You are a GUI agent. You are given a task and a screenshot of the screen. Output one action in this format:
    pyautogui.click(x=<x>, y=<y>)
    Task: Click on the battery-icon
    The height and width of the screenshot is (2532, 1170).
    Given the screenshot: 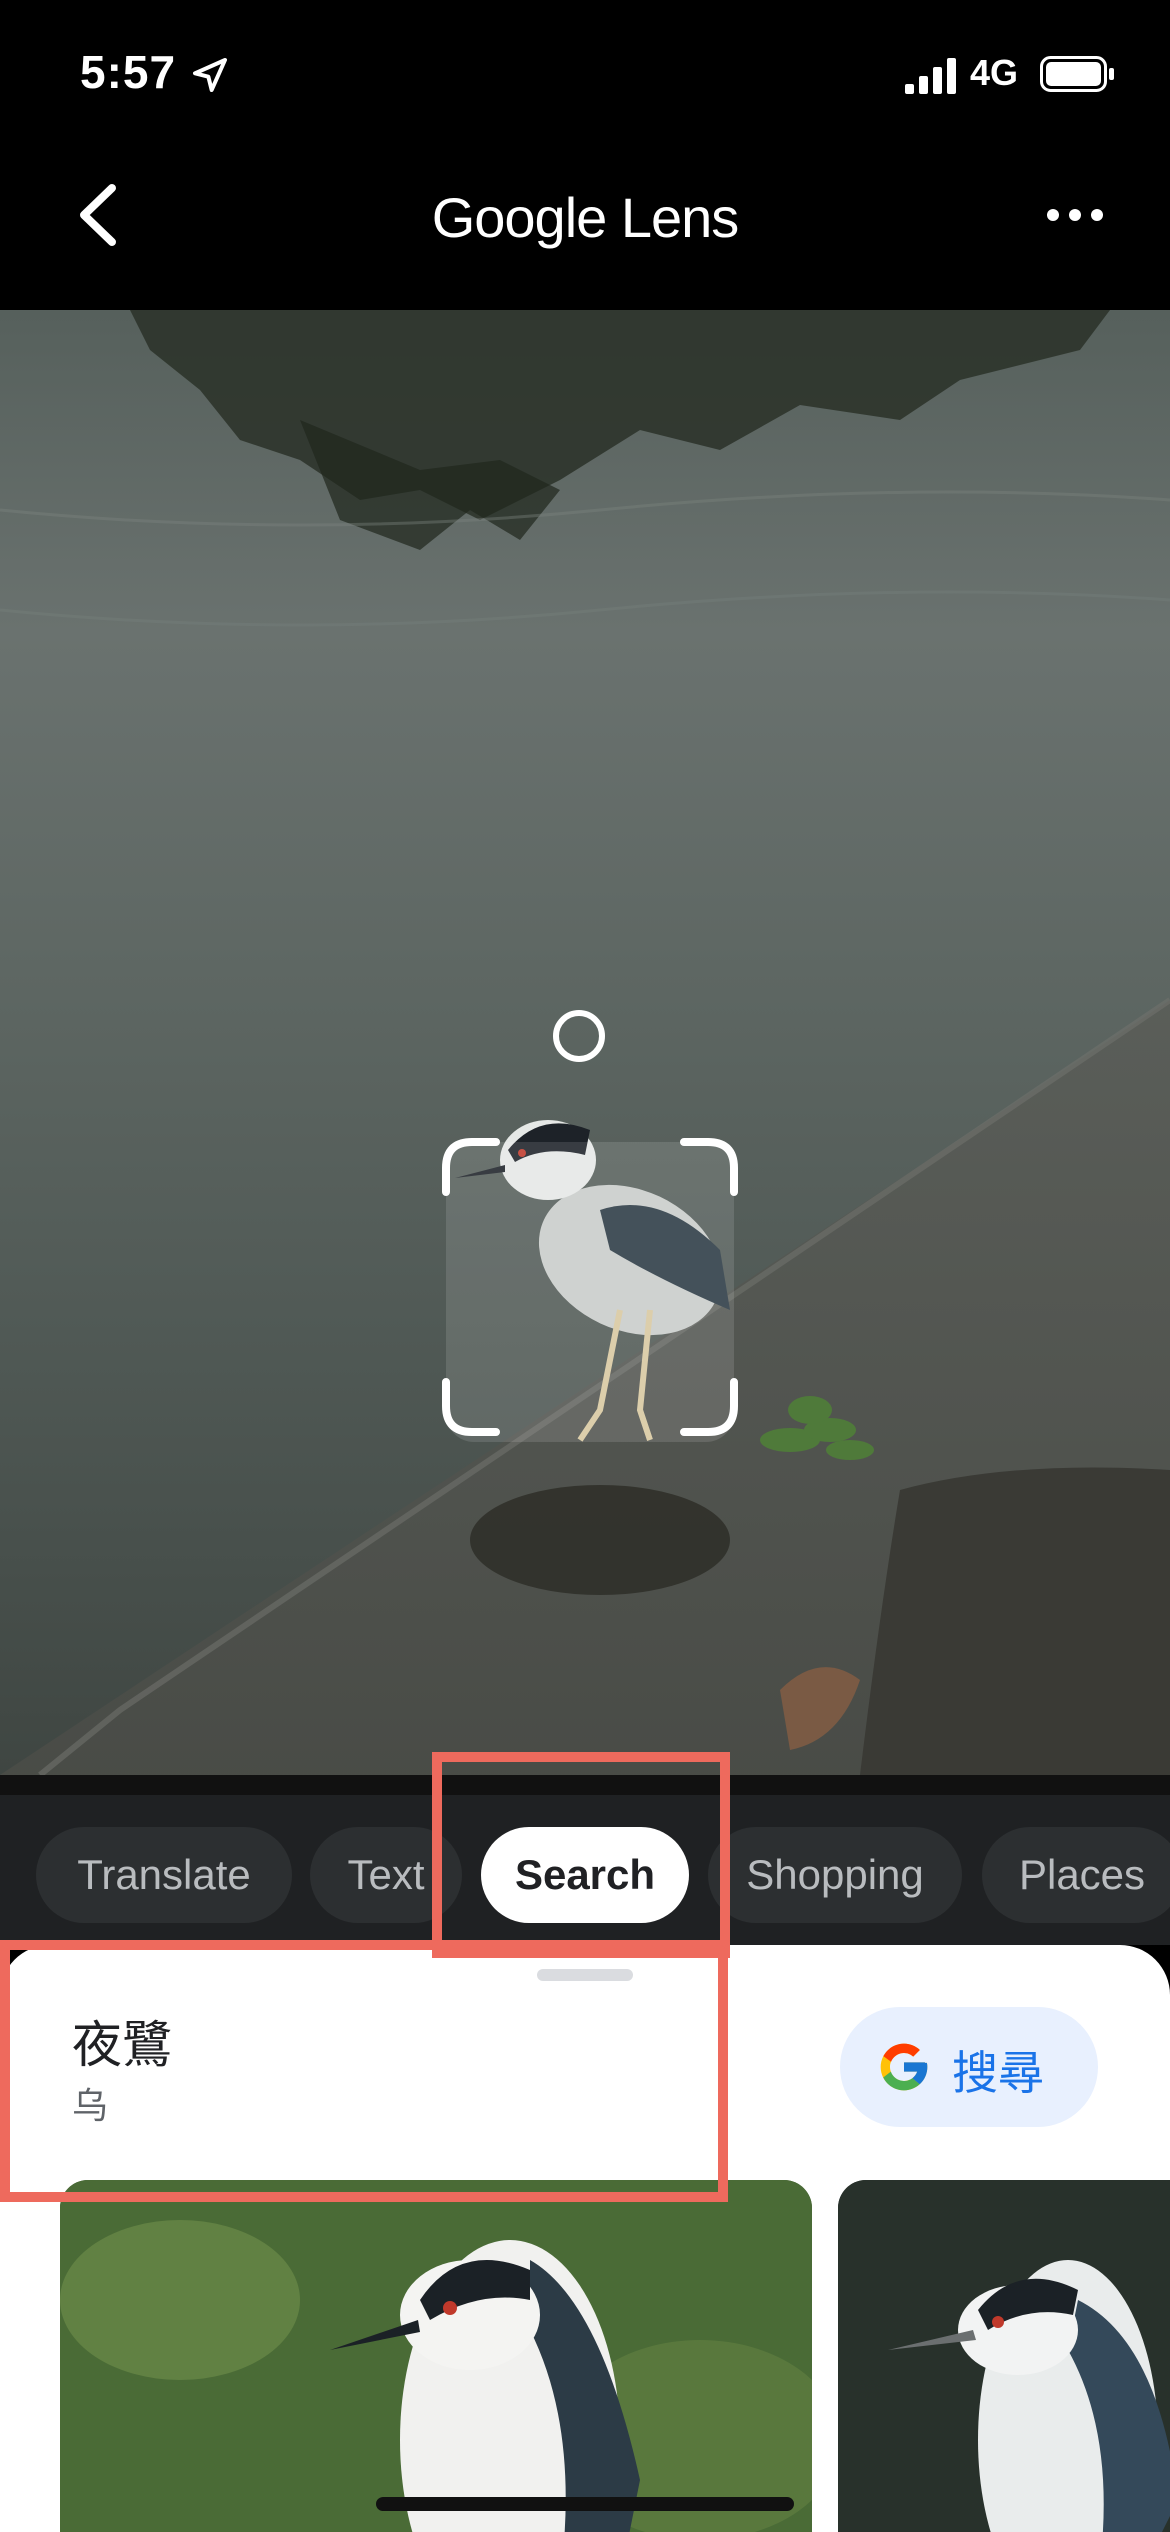 What is the action you would take?
    pyautogui.click(x=1077, y=74)
    